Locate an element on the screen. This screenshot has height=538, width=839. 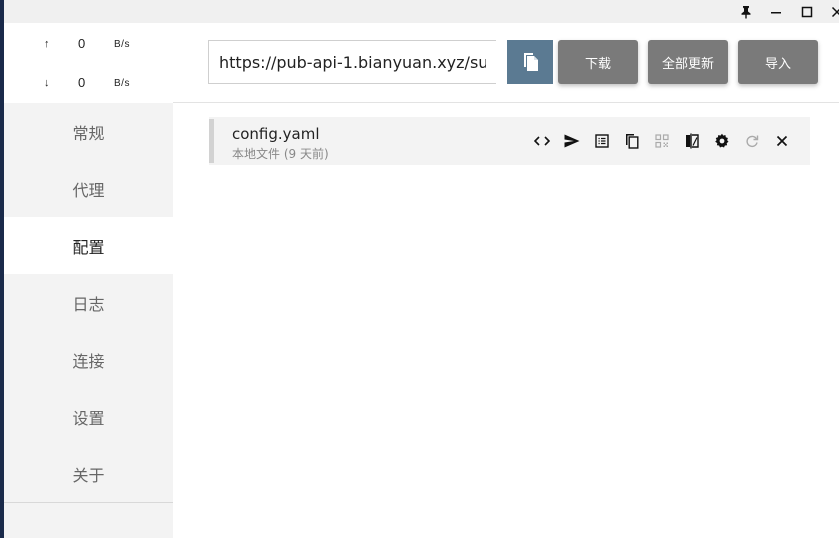
profile-name: config.yaml is located at coordinates (276, 134).